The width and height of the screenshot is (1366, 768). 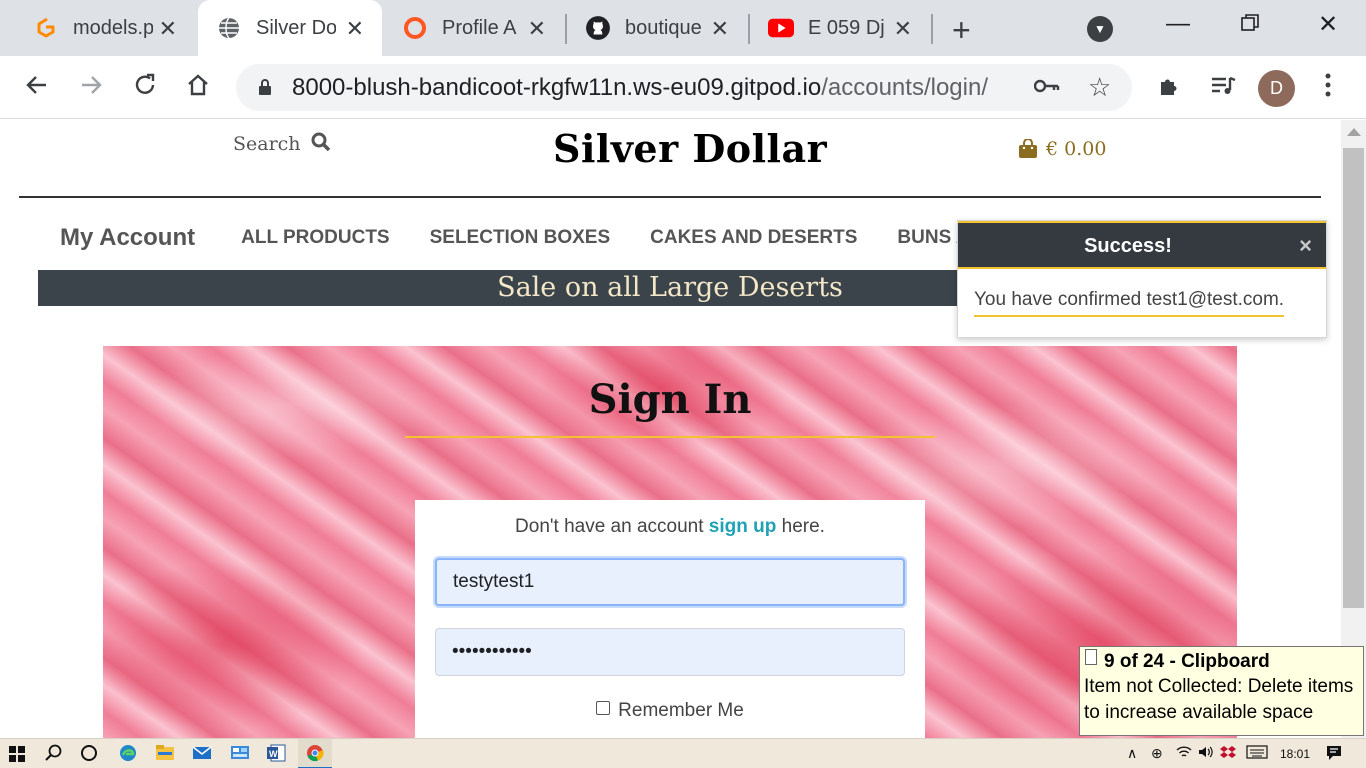 What do you see at coordinates (1046, 87) in the screenshot?
I see `key-icon` at bounding box center [1046, 87].